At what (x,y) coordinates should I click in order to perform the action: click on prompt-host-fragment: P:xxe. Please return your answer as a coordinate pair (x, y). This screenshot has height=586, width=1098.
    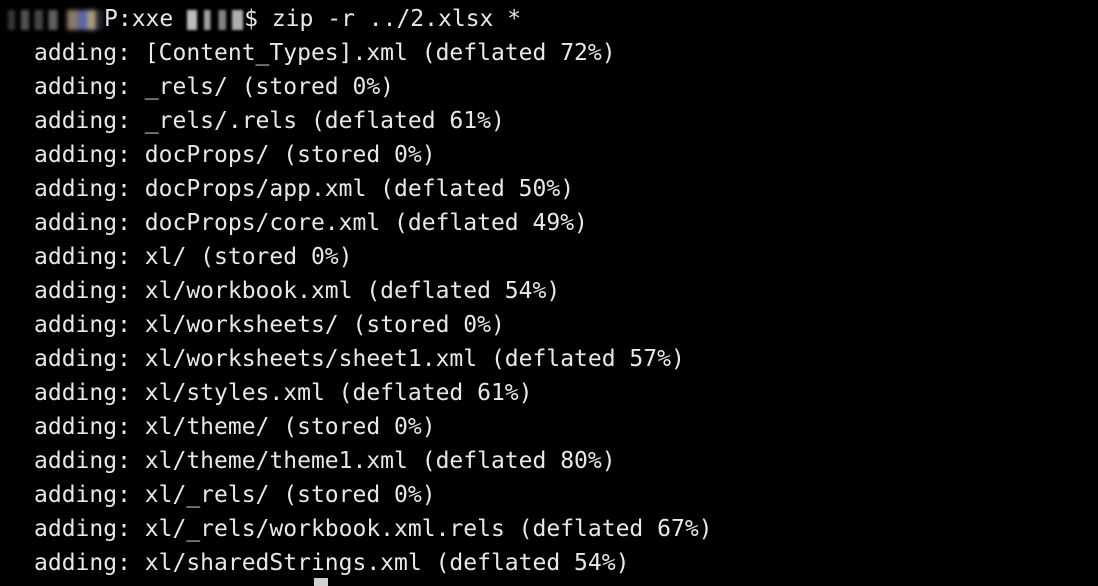
    Looking at the image, I should click on (139, 19).